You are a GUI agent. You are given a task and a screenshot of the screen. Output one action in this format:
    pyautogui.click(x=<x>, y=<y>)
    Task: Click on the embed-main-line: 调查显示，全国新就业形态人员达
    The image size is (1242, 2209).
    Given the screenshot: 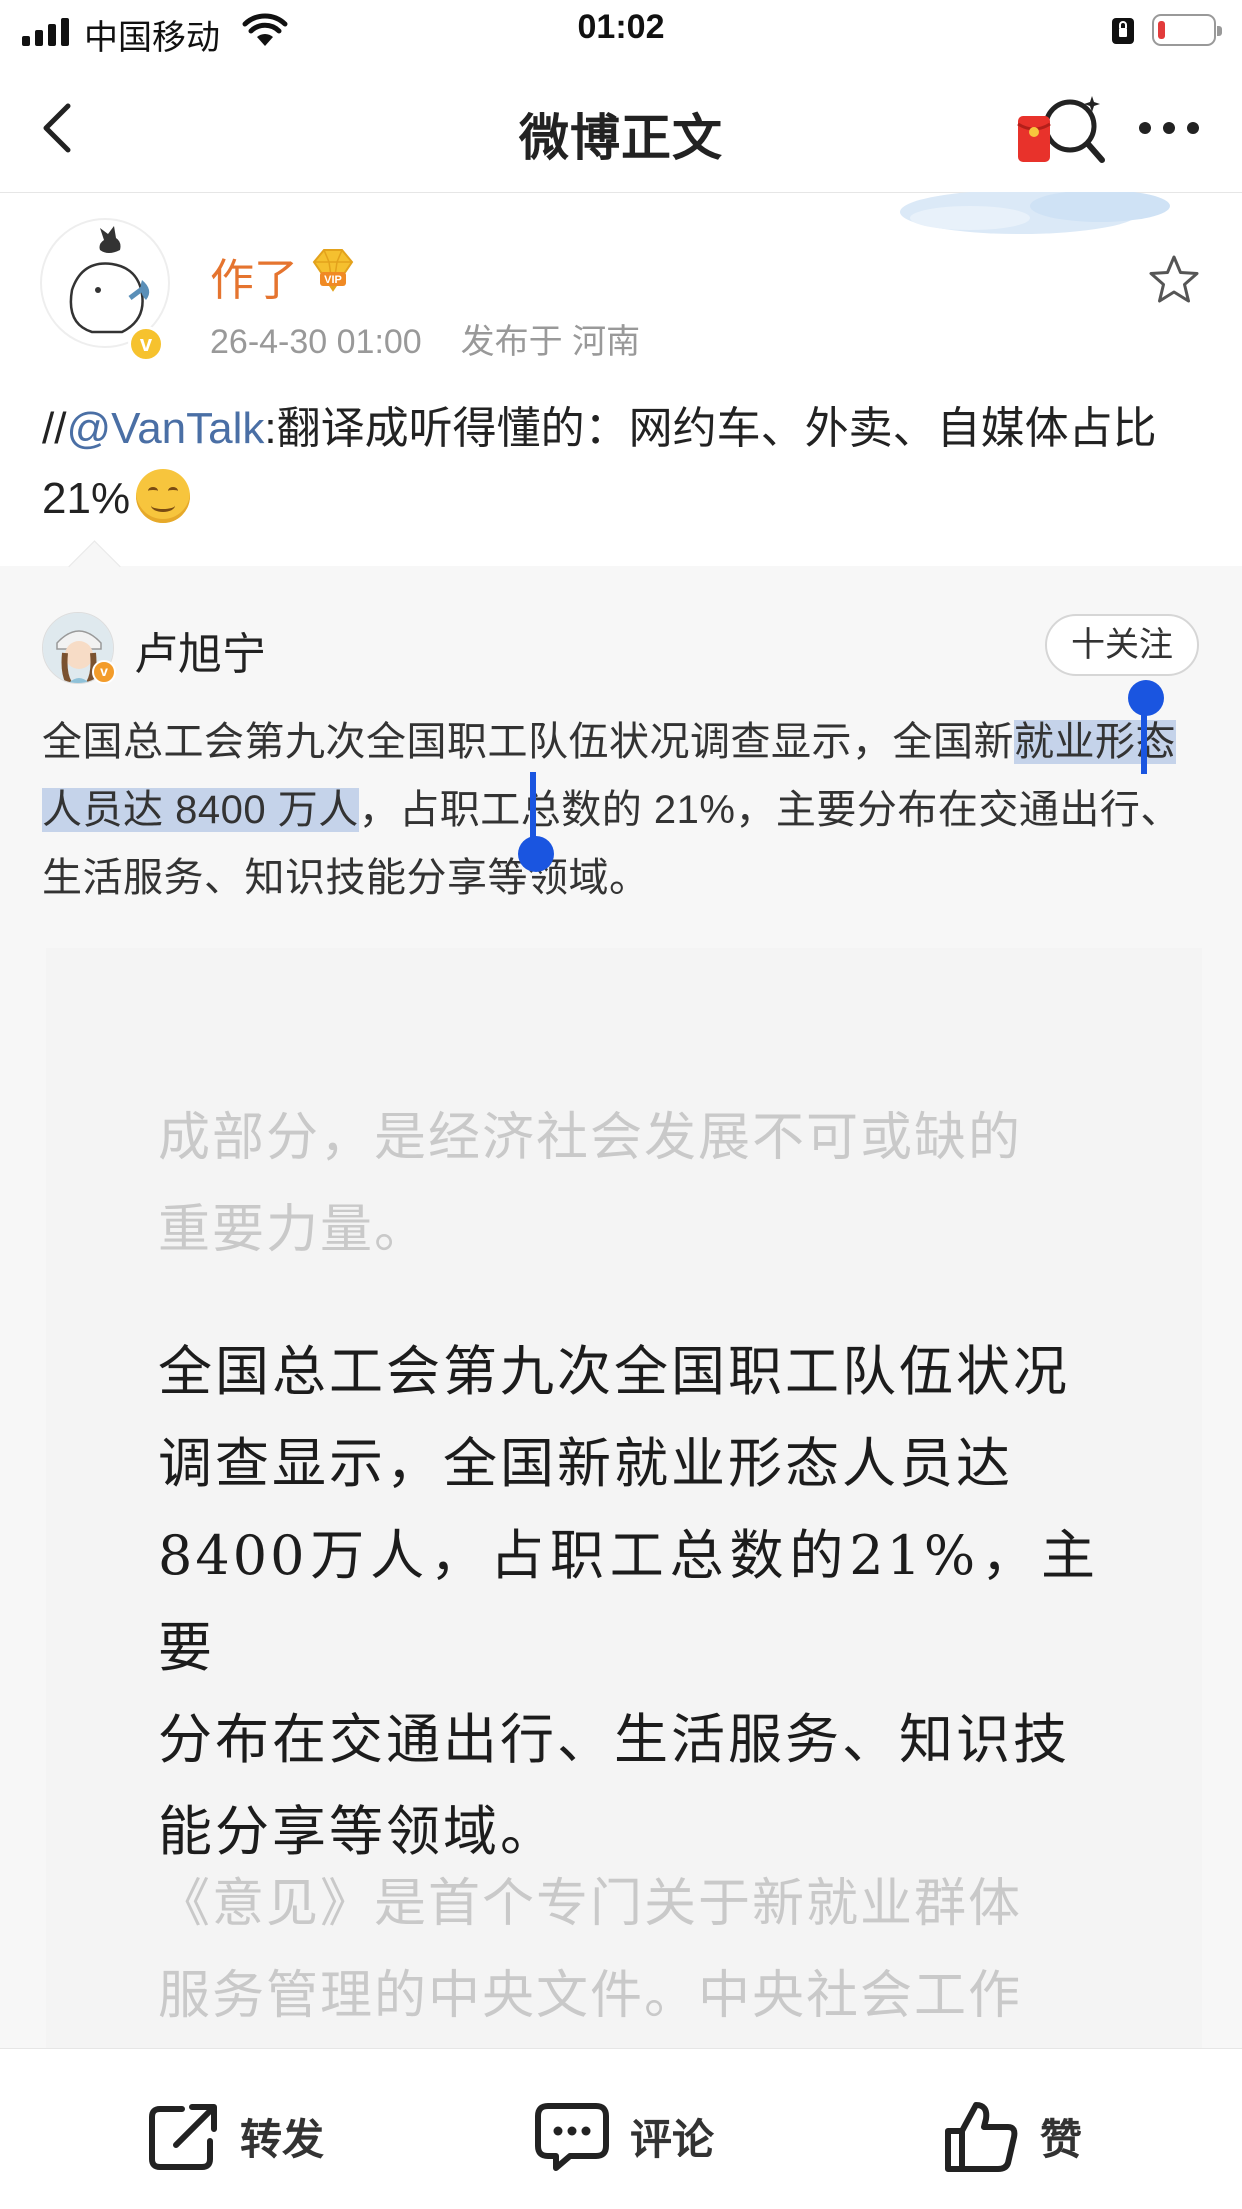 What is the action you would take?
    pyautogui.click(x=585, y=1463)
    